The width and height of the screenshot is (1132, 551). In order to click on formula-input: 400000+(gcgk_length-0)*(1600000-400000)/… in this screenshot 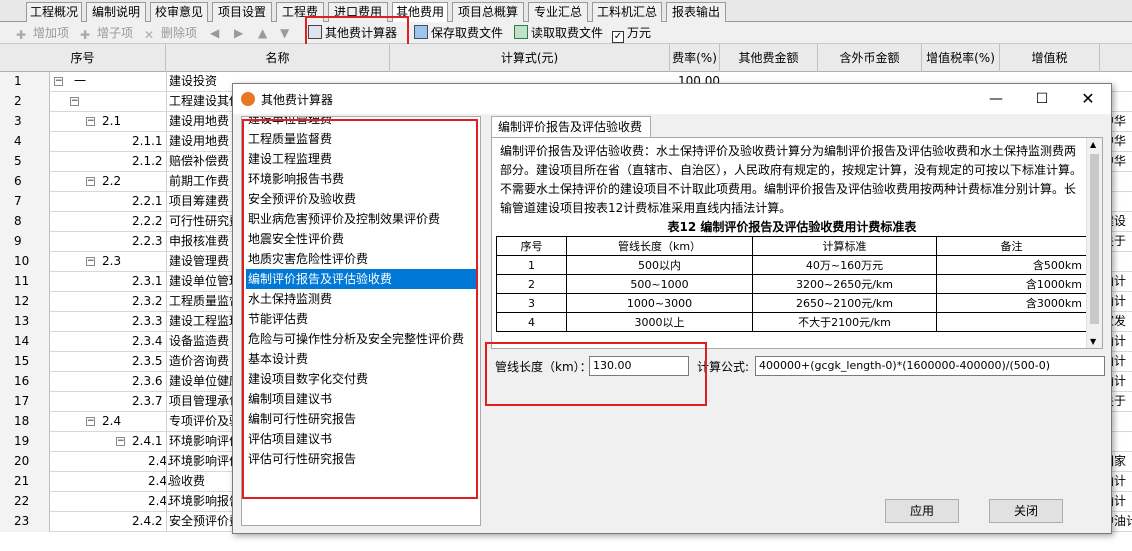, I will do `click(930, 366)`.